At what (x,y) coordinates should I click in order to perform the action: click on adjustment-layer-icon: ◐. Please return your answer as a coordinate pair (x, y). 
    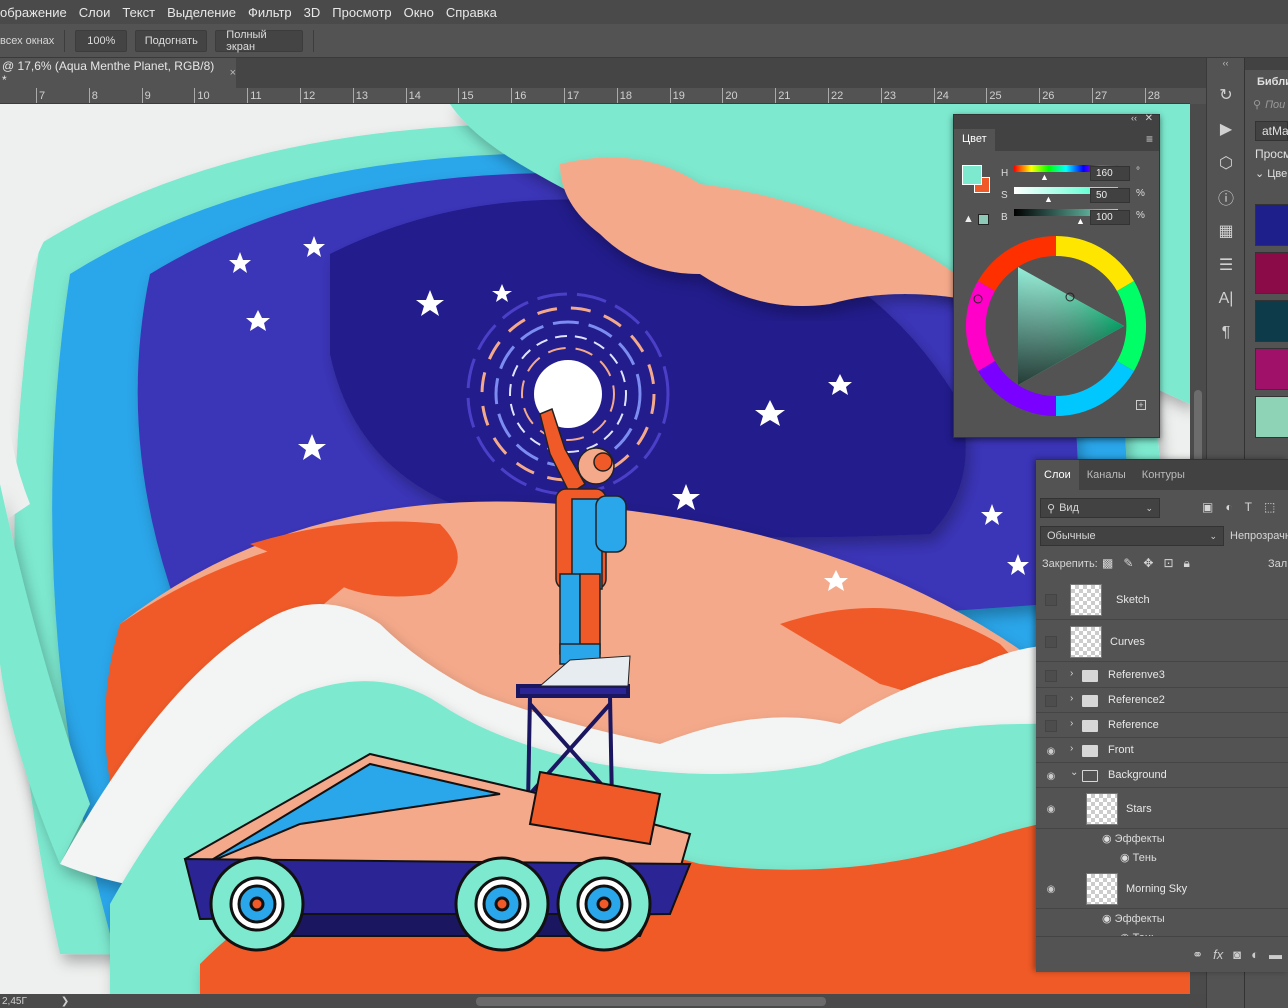
    Looking at the image, I should click on (1255, 954).